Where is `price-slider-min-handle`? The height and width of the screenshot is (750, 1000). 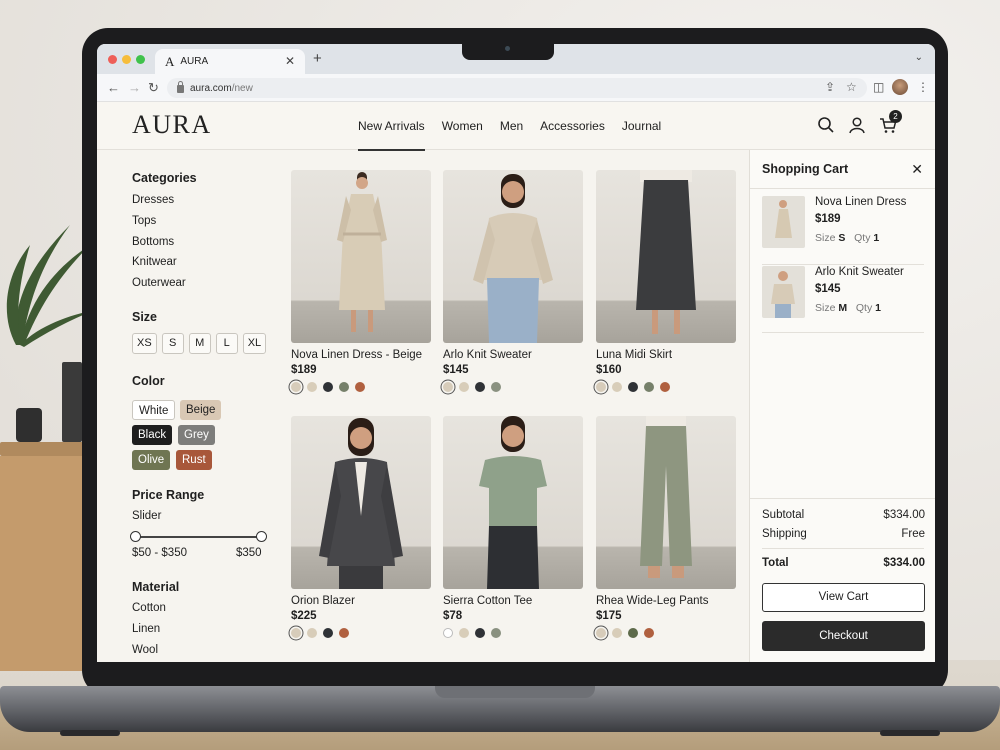
price-slider-min-handle is located at coordinates (135, 536).